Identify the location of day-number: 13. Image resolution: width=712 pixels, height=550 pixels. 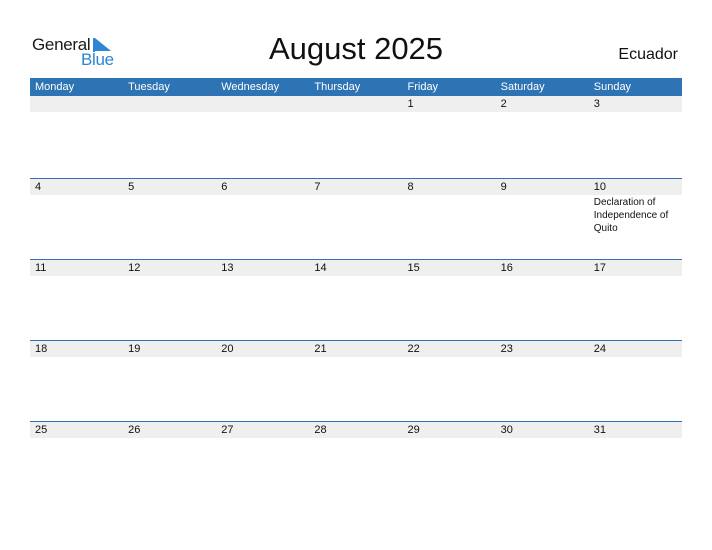
(227, 268).